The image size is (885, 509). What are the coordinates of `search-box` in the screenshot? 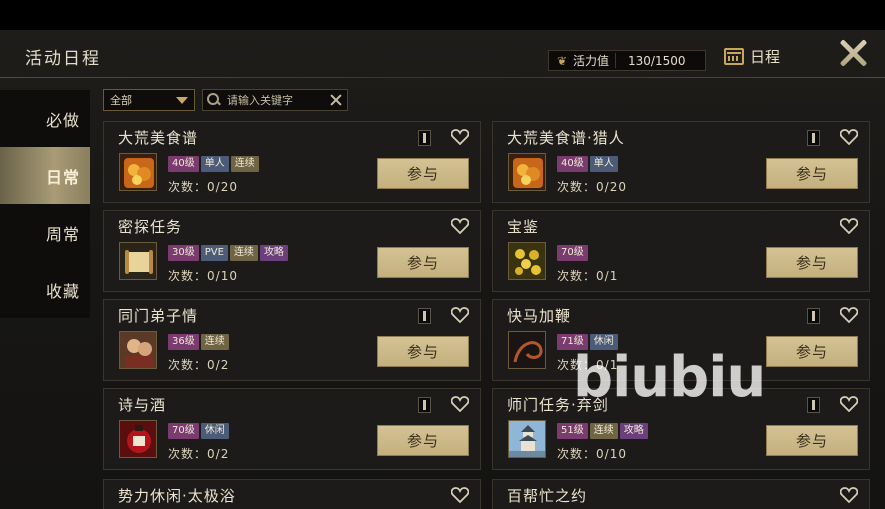 It's located at (275, 100).